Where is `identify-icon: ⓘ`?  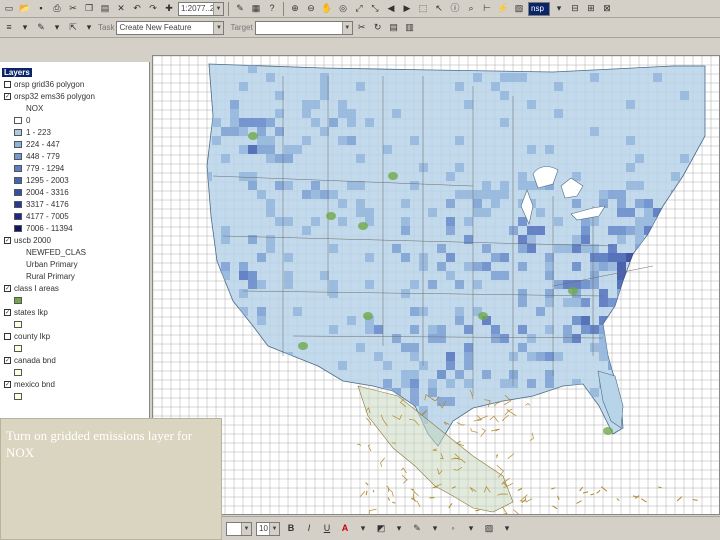
identify-icon: ⓘ is located at coordinates (455, 9).